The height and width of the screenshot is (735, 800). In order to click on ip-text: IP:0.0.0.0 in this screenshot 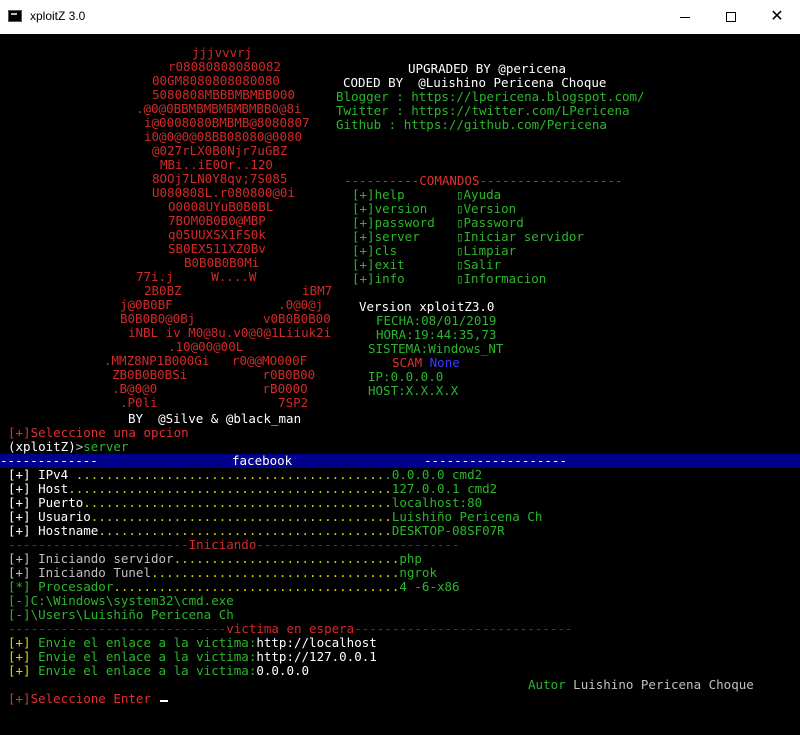, I will do `click(406, 376)`.